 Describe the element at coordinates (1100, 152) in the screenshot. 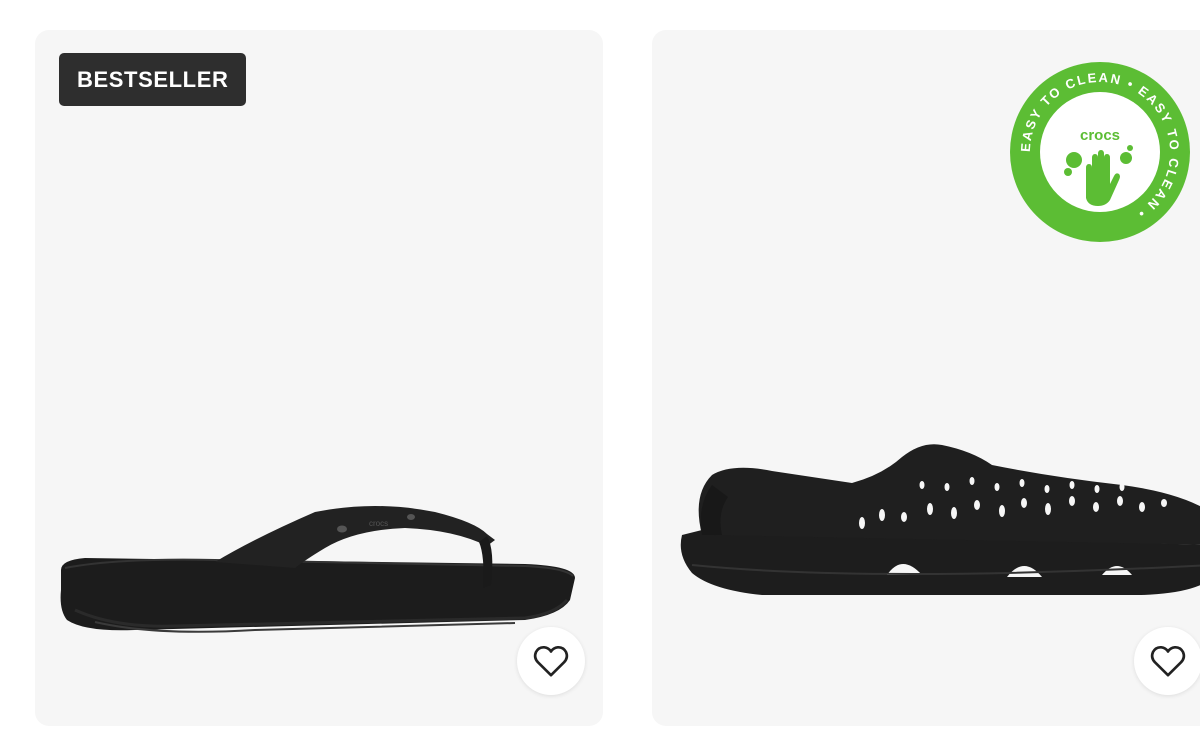

I see `easy-to-clean-badge: EASY TO CLEAN • EASY TO CLEAN • crocs` at that location.